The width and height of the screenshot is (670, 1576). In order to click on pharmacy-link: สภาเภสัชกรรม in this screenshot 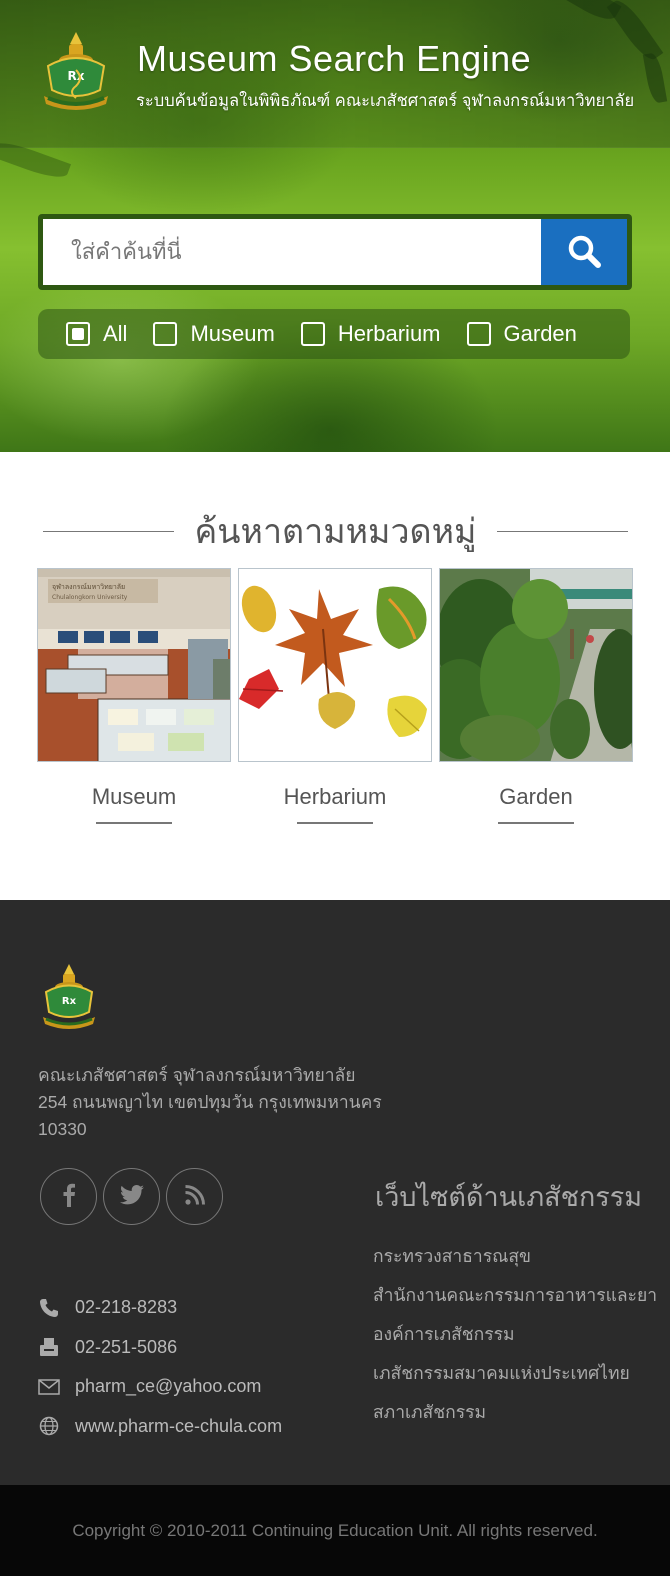, I will do `click(518, 1417)`.